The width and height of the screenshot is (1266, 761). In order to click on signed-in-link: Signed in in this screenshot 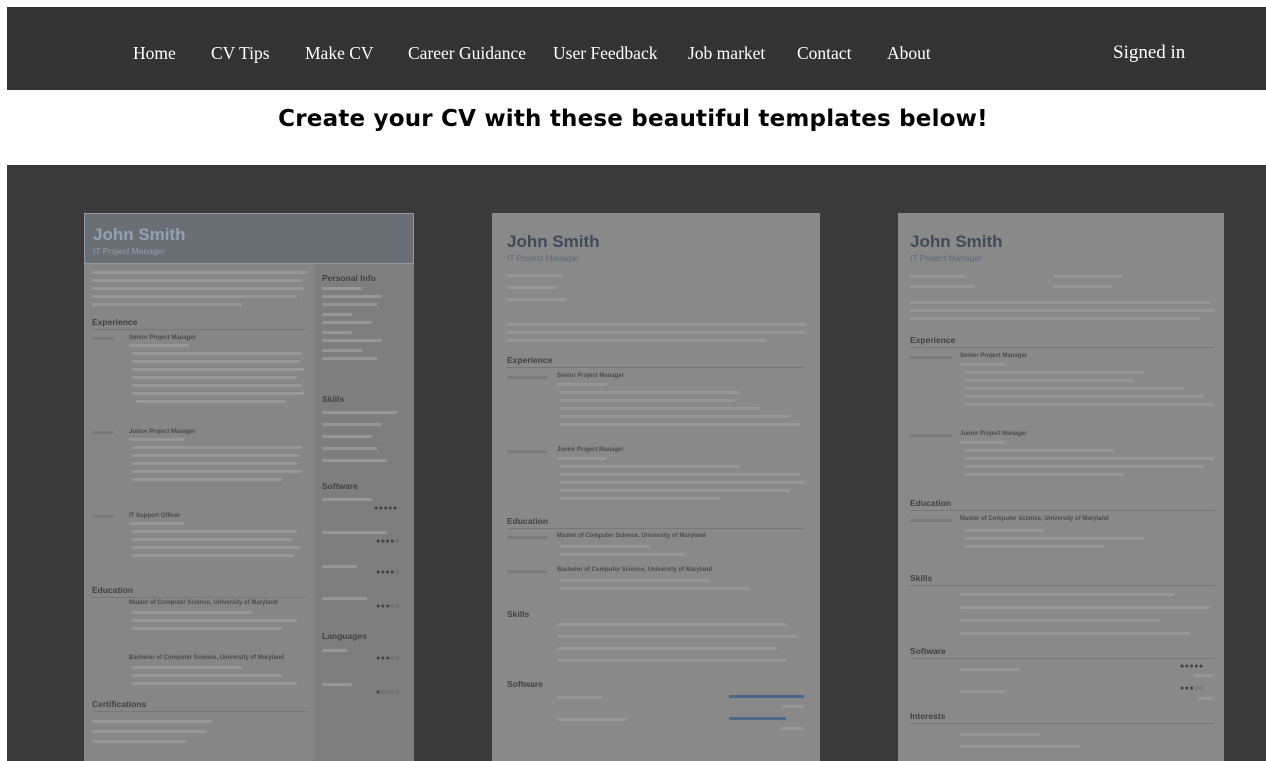, I will do `click(1149, 48)`.